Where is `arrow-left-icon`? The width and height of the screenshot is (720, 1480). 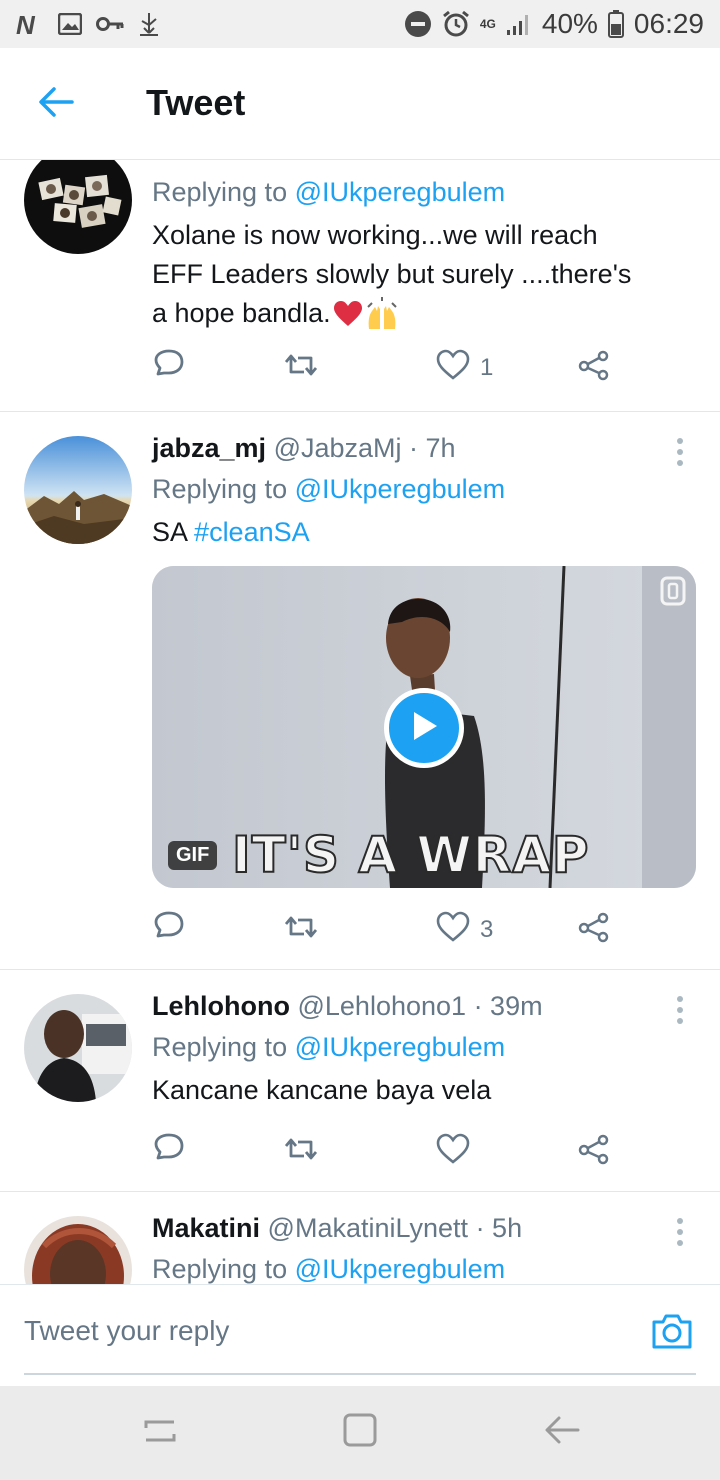
arrow-left-icon is located at coordinates (56, 104).